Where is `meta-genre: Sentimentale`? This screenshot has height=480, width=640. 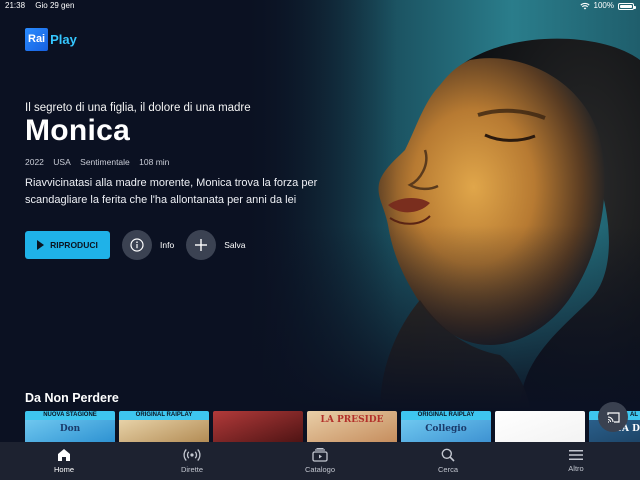 meta-genre: Sentimentale is located at coordinates (105, 162).